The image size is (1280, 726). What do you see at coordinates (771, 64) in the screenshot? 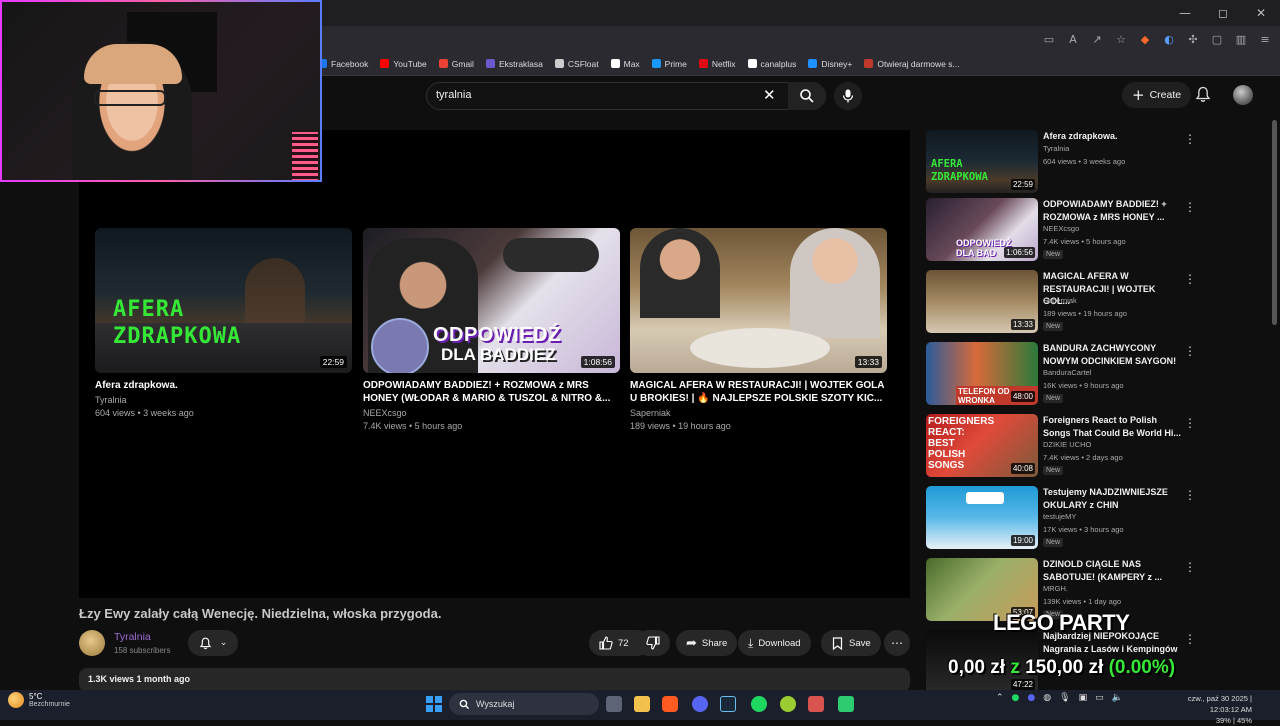
I see `bookmark-item: canalplus` at bounding box center [771, 64].